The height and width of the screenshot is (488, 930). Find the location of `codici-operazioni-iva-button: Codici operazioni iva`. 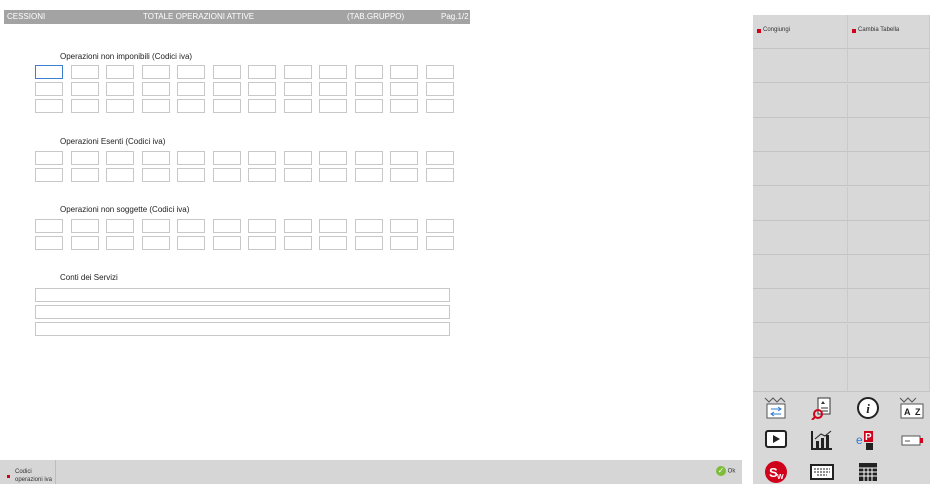

codici-operazioni-iva-button: Codici operazioni iva is located at coordinates (30, 472).